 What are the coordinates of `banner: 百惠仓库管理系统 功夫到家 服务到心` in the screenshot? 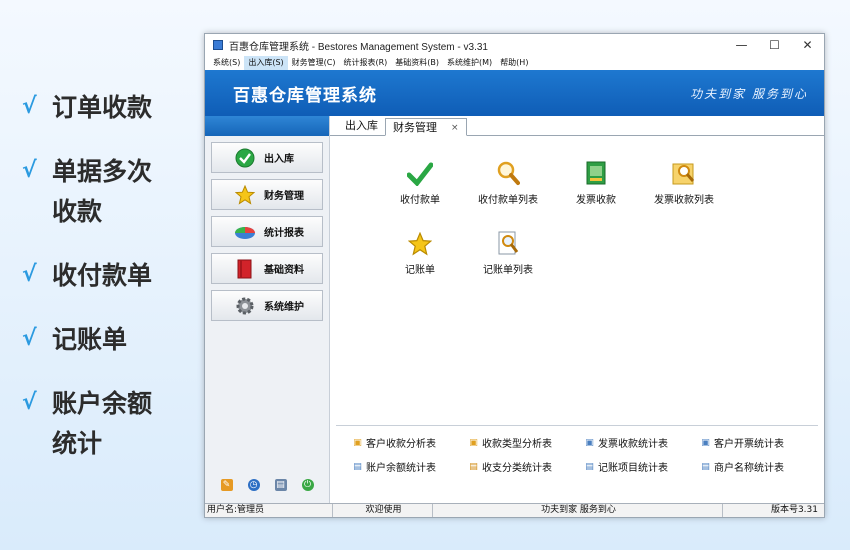 It's located at (514, 93).